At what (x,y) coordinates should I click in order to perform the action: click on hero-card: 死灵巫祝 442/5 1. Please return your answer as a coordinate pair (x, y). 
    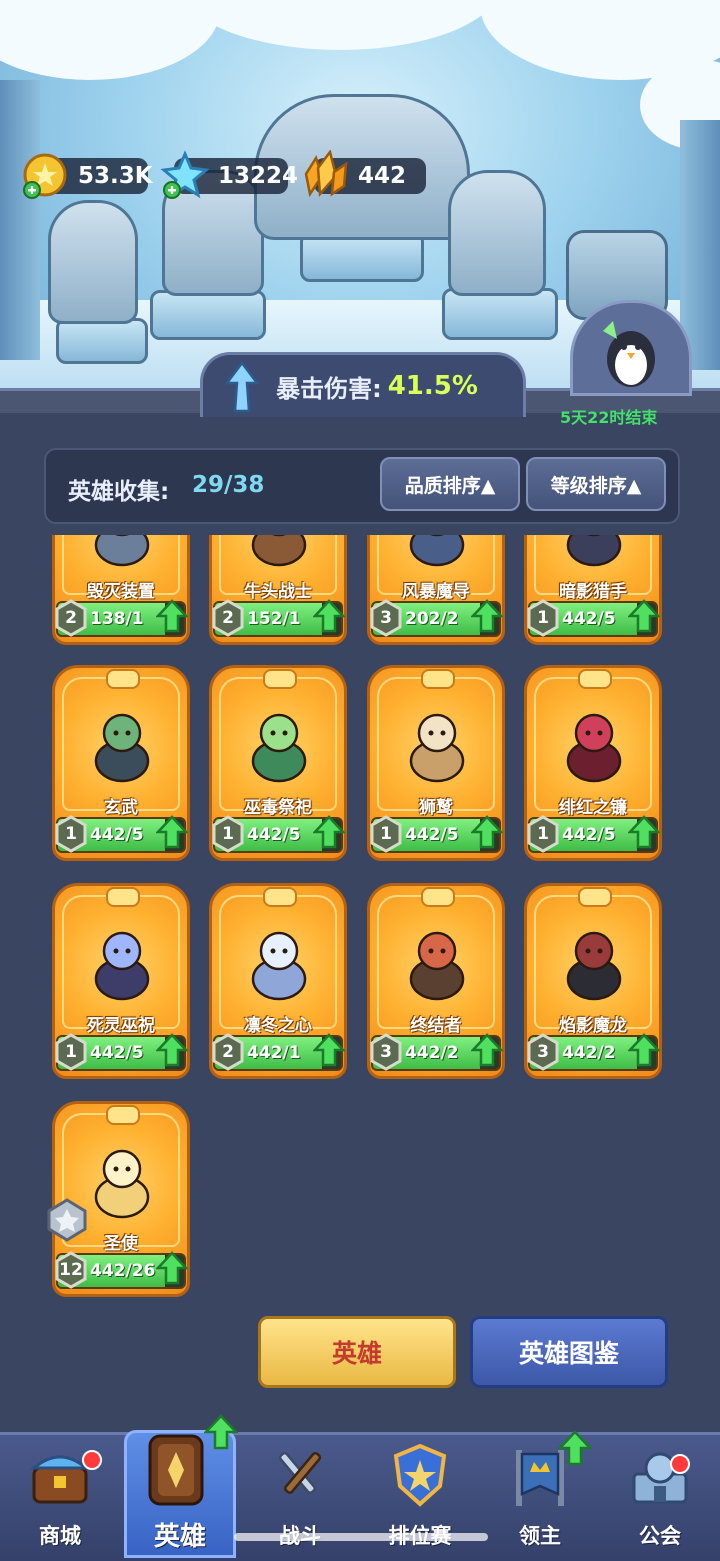
    Looking at the image, I should click on (121, 981).